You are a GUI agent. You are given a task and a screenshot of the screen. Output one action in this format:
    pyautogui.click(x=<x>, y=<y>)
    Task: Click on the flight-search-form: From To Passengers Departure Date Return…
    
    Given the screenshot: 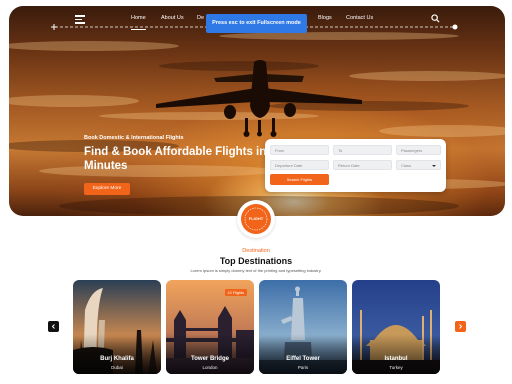 What is the action you would take?
    pyautogui.click(x=355, y=165)
    